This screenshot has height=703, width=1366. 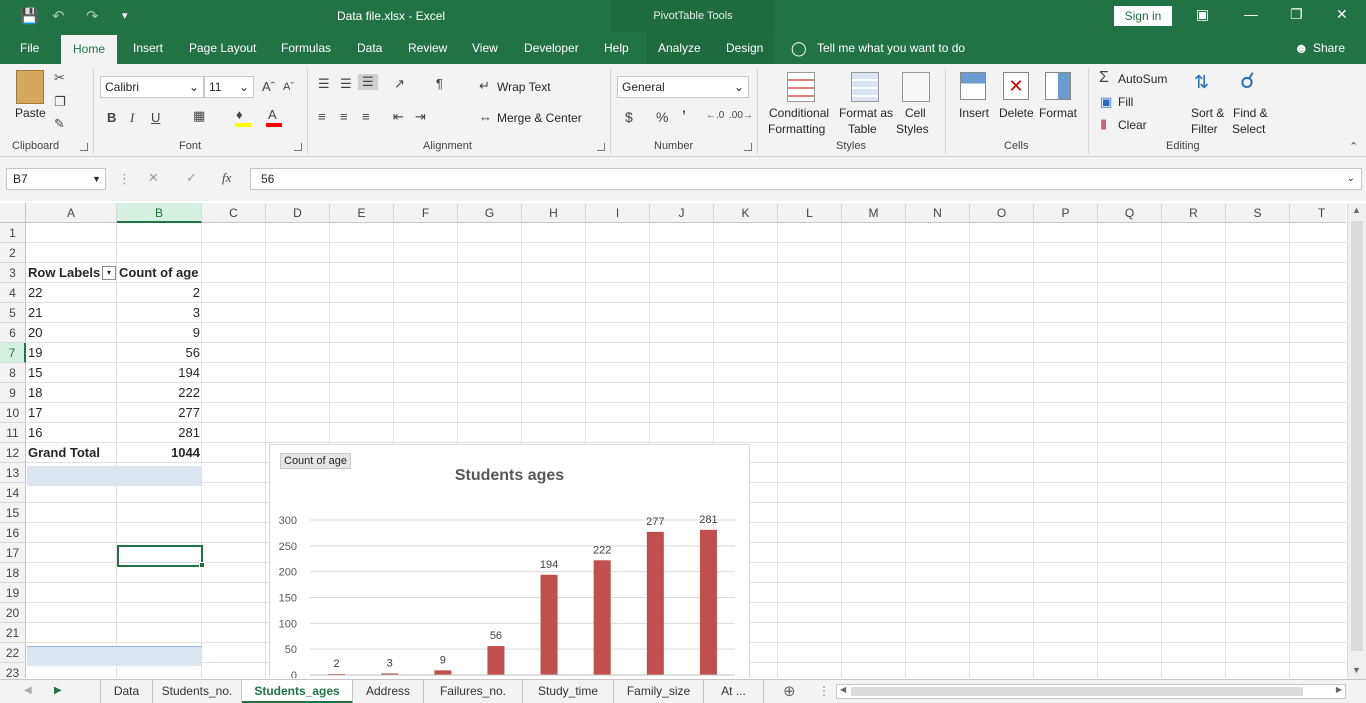 I want to click on column-header: K, so click(x=746, y=213).